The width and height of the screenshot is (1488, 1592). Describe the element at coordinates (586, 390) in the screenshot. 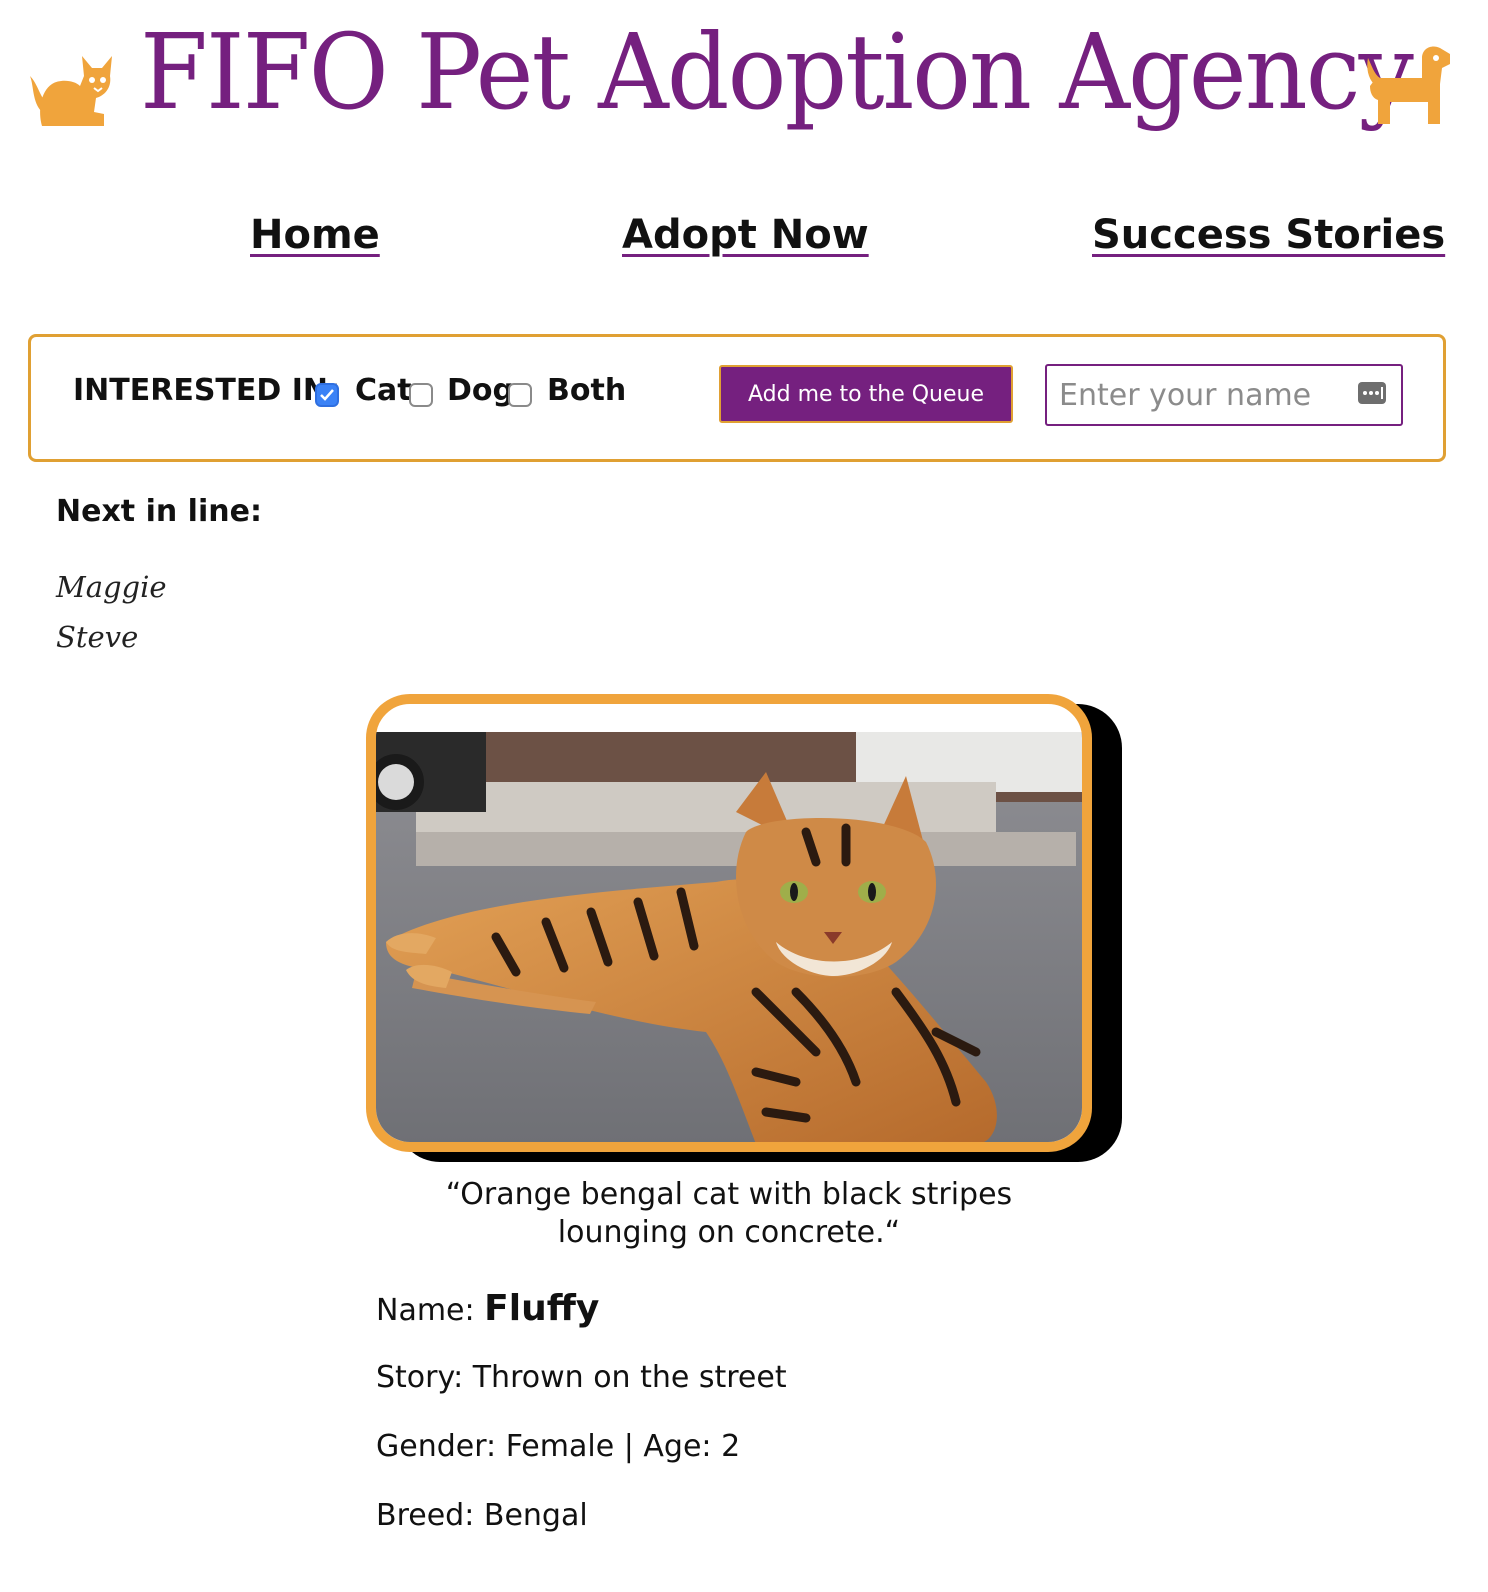

I see `both-option-label: Both` at that location.